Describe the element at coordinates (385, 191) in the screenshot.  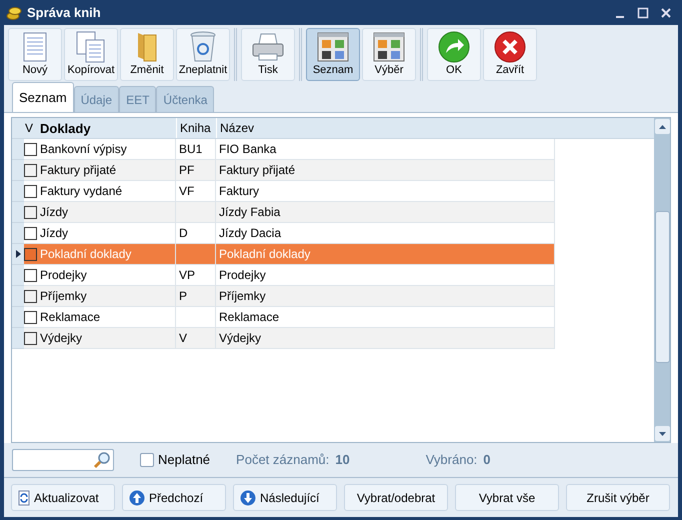
I see `table-cell: Faktury` at that location.